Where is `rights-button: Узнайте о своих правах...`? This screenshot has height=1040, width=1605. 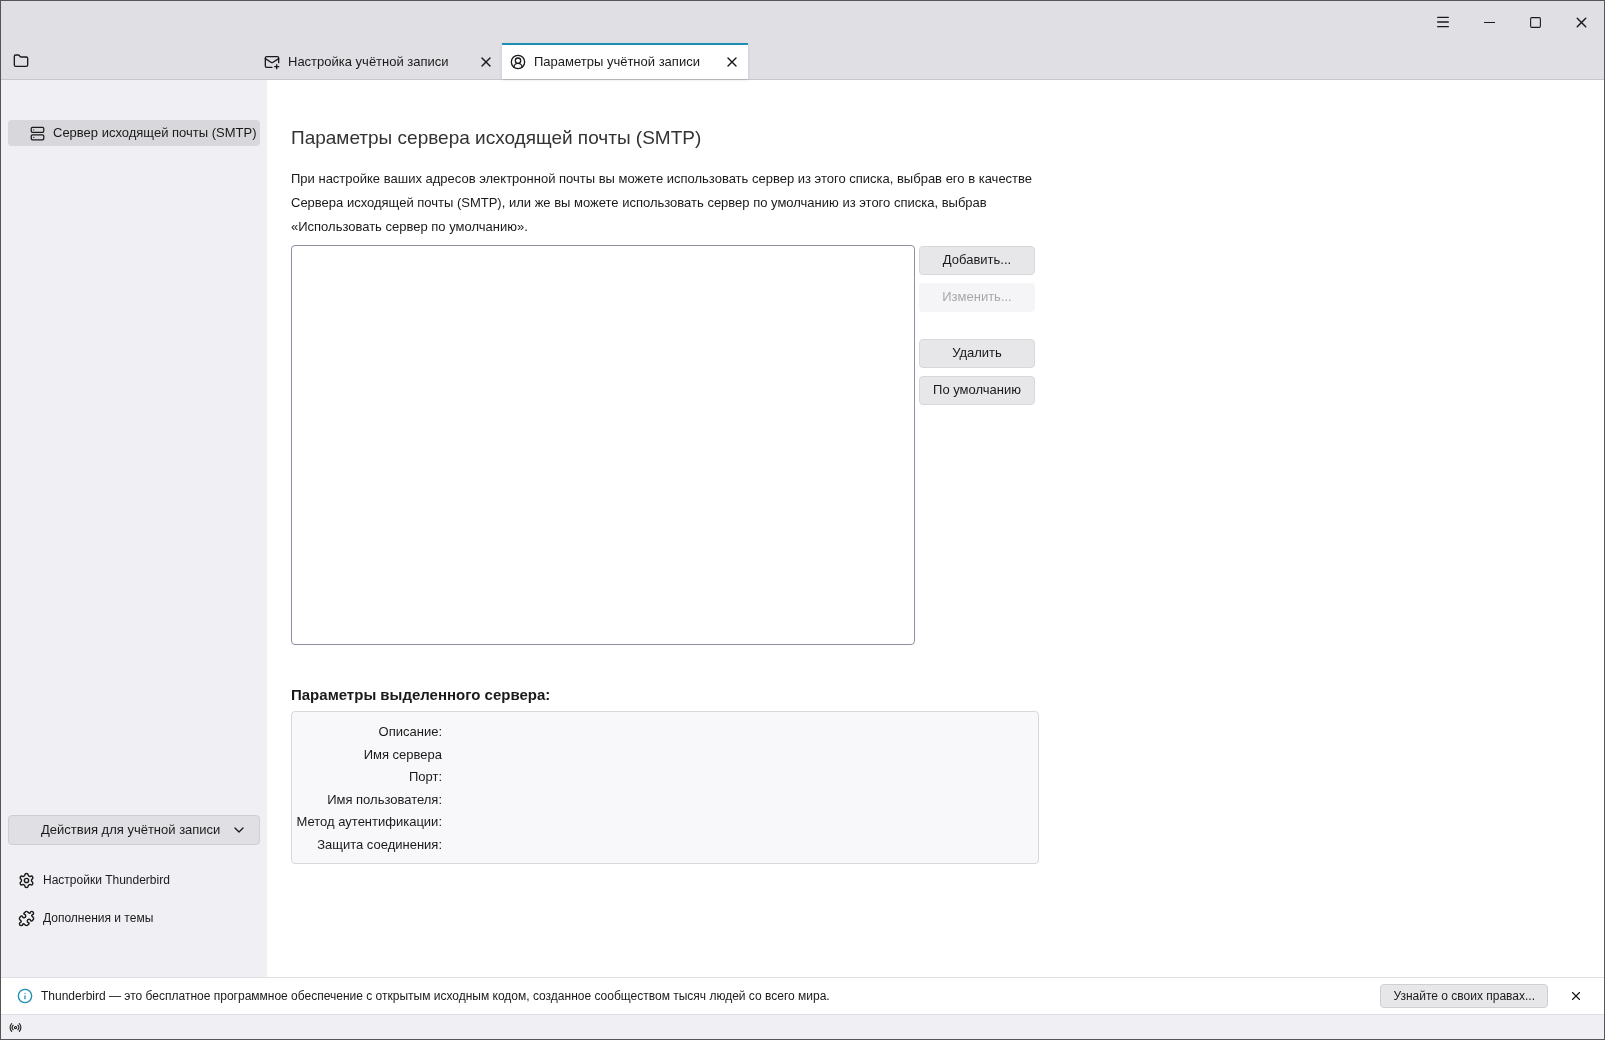 rights-button: Узнайте о своих правах... is located at coordinates (1464, 996).